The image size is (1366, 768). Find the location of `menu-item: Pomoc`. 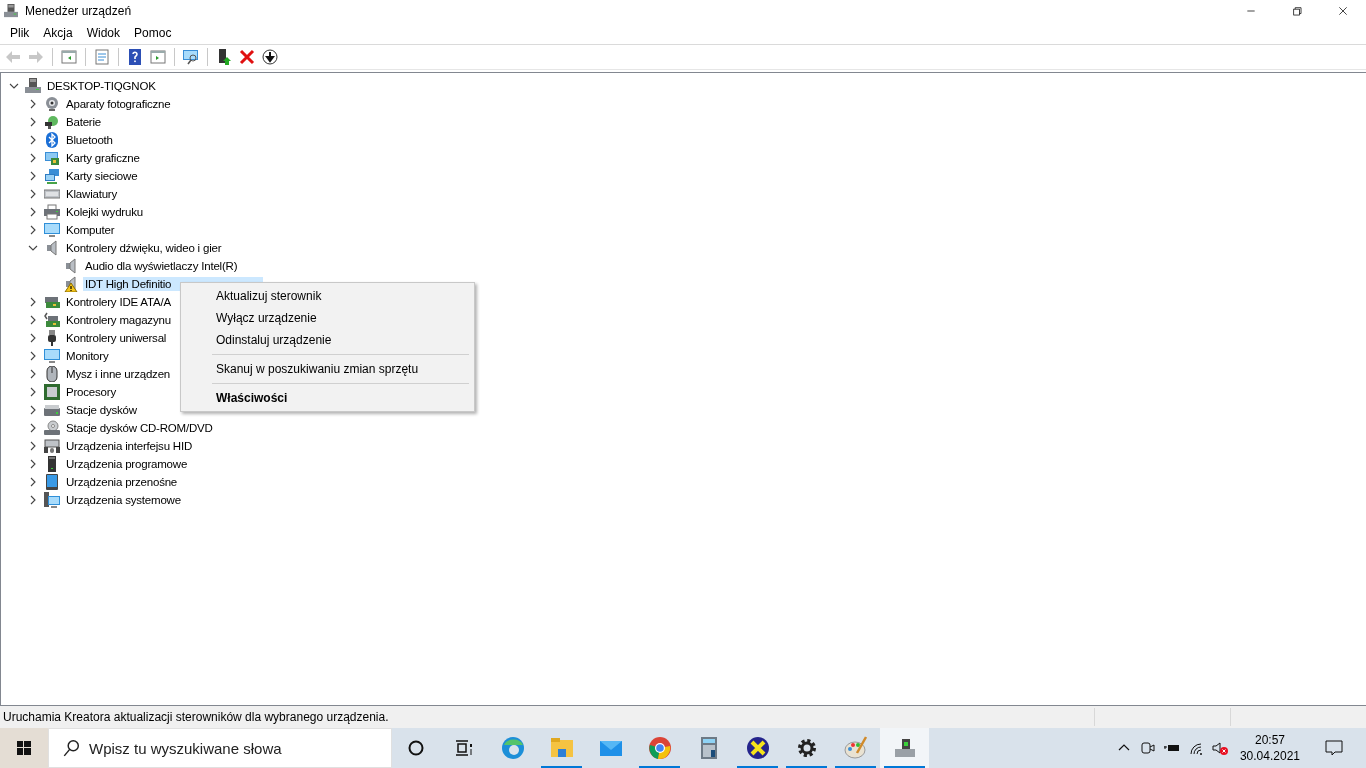

menu-item: Pomoc is located at coordinates (153, 33).